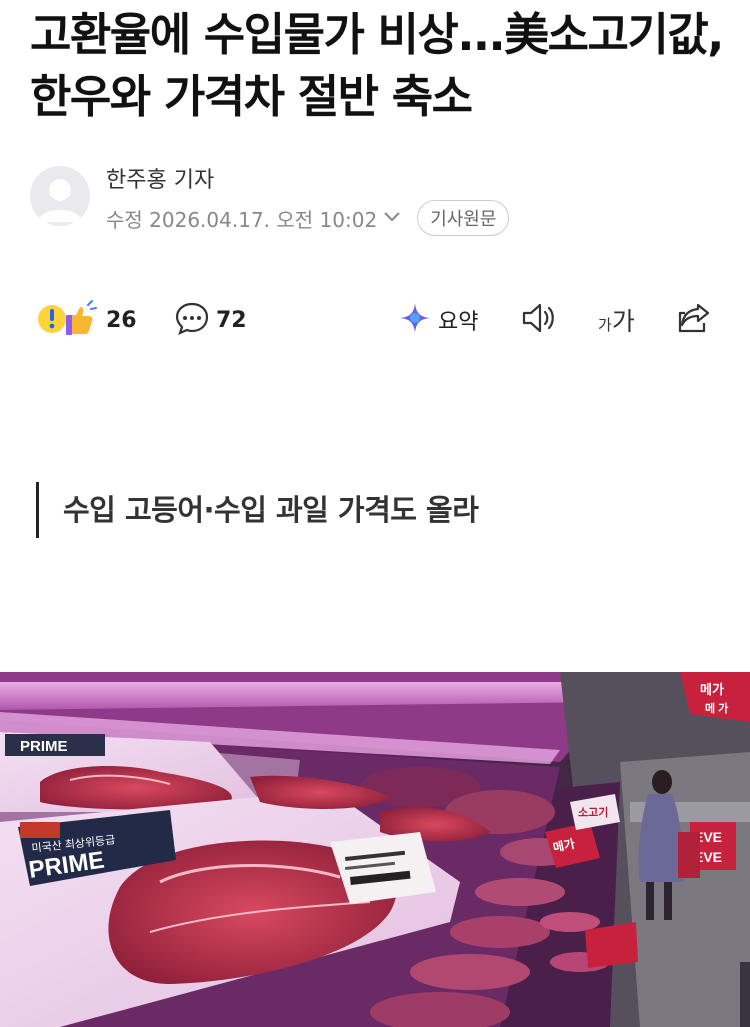 This screenshot has width=750, height=1027. I want to click on beef-tag-label: 소고기, so click(593, 812).